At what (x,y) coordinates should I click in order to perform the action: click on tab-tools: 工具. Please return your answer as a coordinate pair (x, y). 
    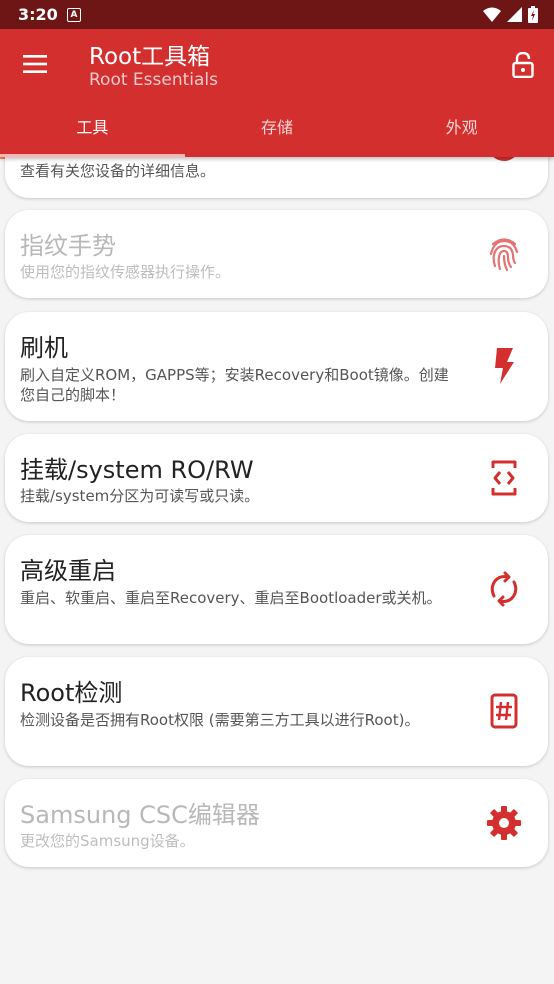
    Looking at the image, I should click on (92, 133).